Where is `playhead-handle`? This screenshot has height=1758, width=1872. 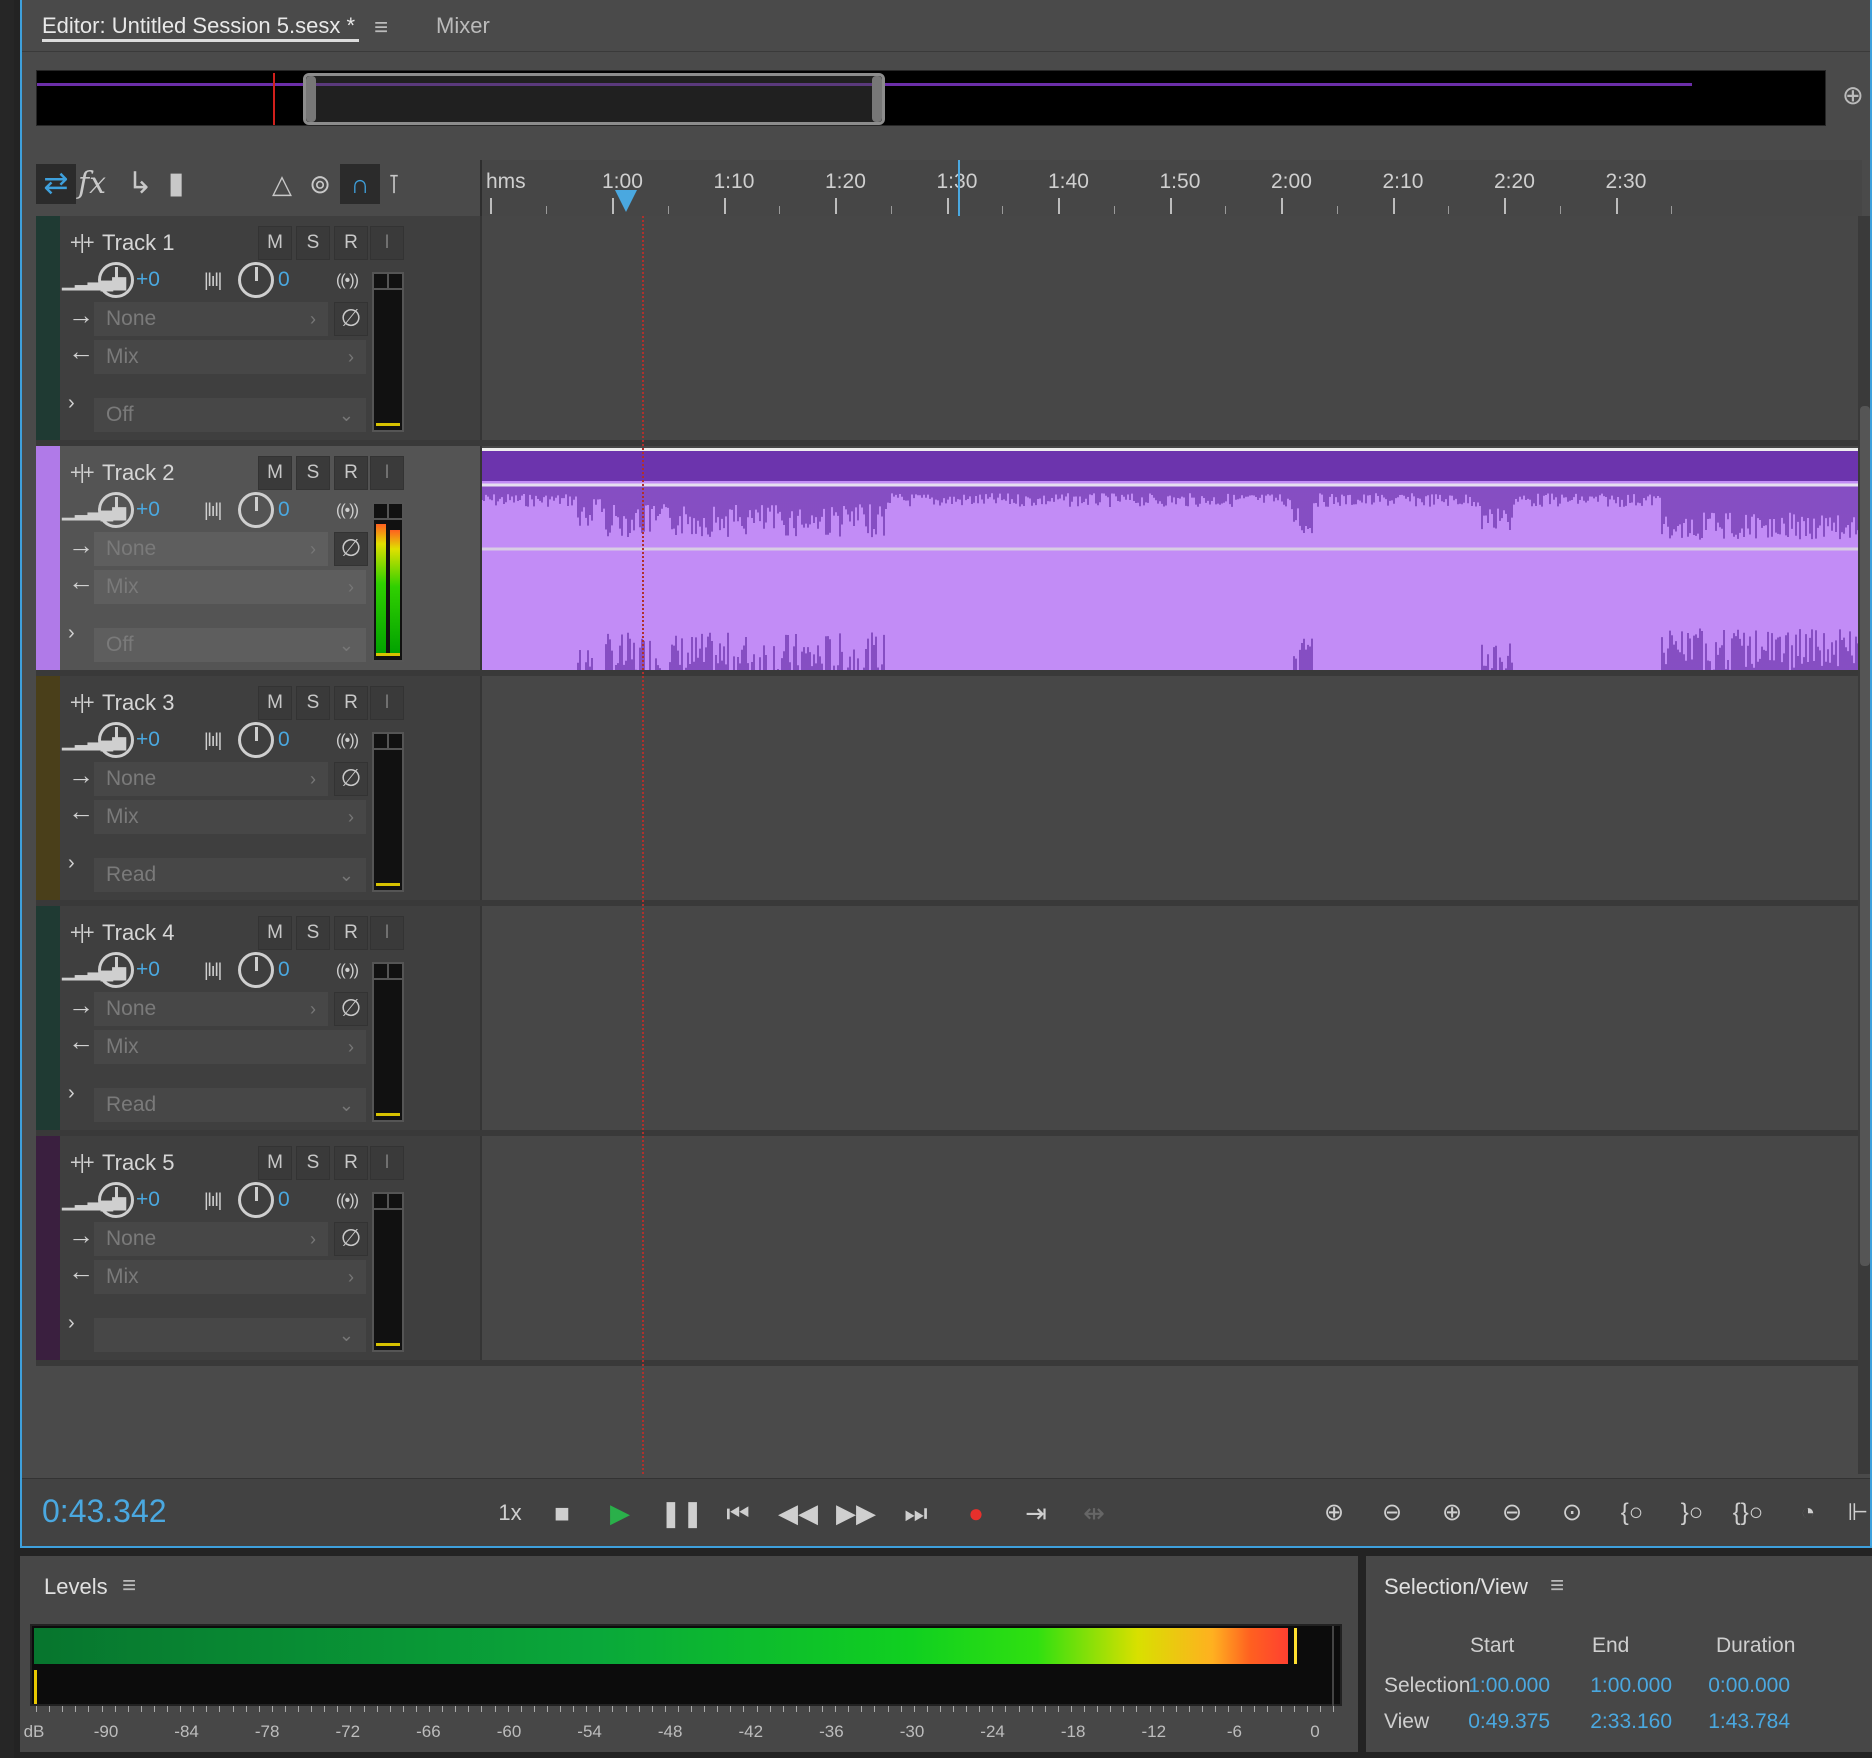
playhead-handle is located at coordinates (626, 201).